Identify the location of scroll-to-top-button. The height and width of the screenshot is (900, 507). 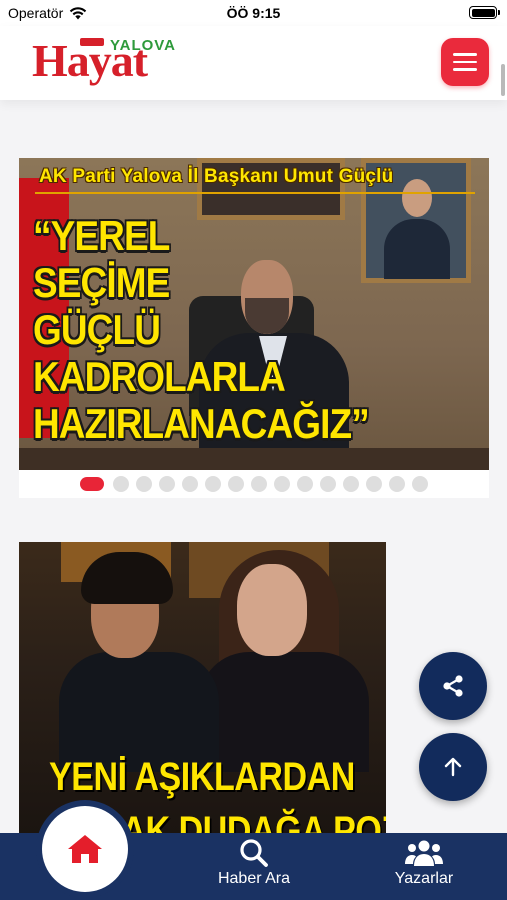
(453, 767).